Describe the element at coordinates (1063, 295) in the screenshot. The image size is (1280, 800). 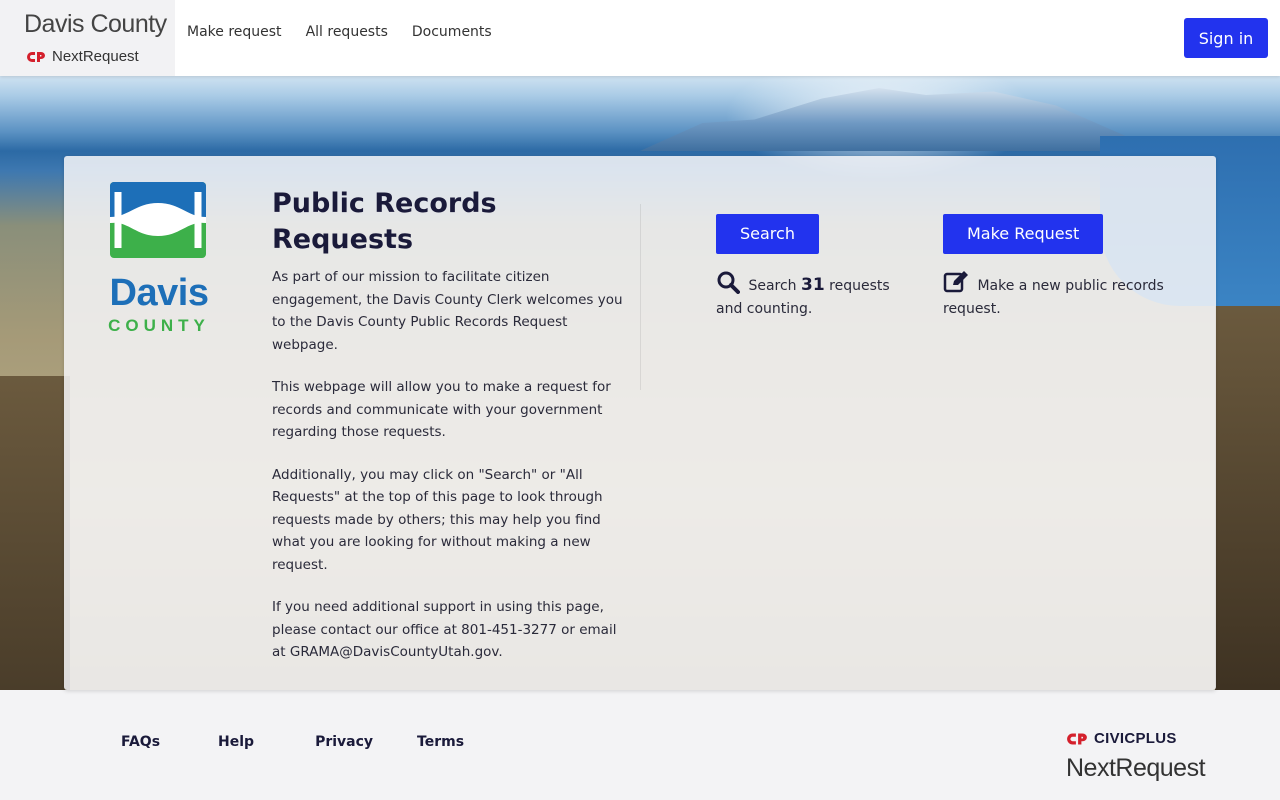
I see `make-request-description: Make a new public records request.` at that location.